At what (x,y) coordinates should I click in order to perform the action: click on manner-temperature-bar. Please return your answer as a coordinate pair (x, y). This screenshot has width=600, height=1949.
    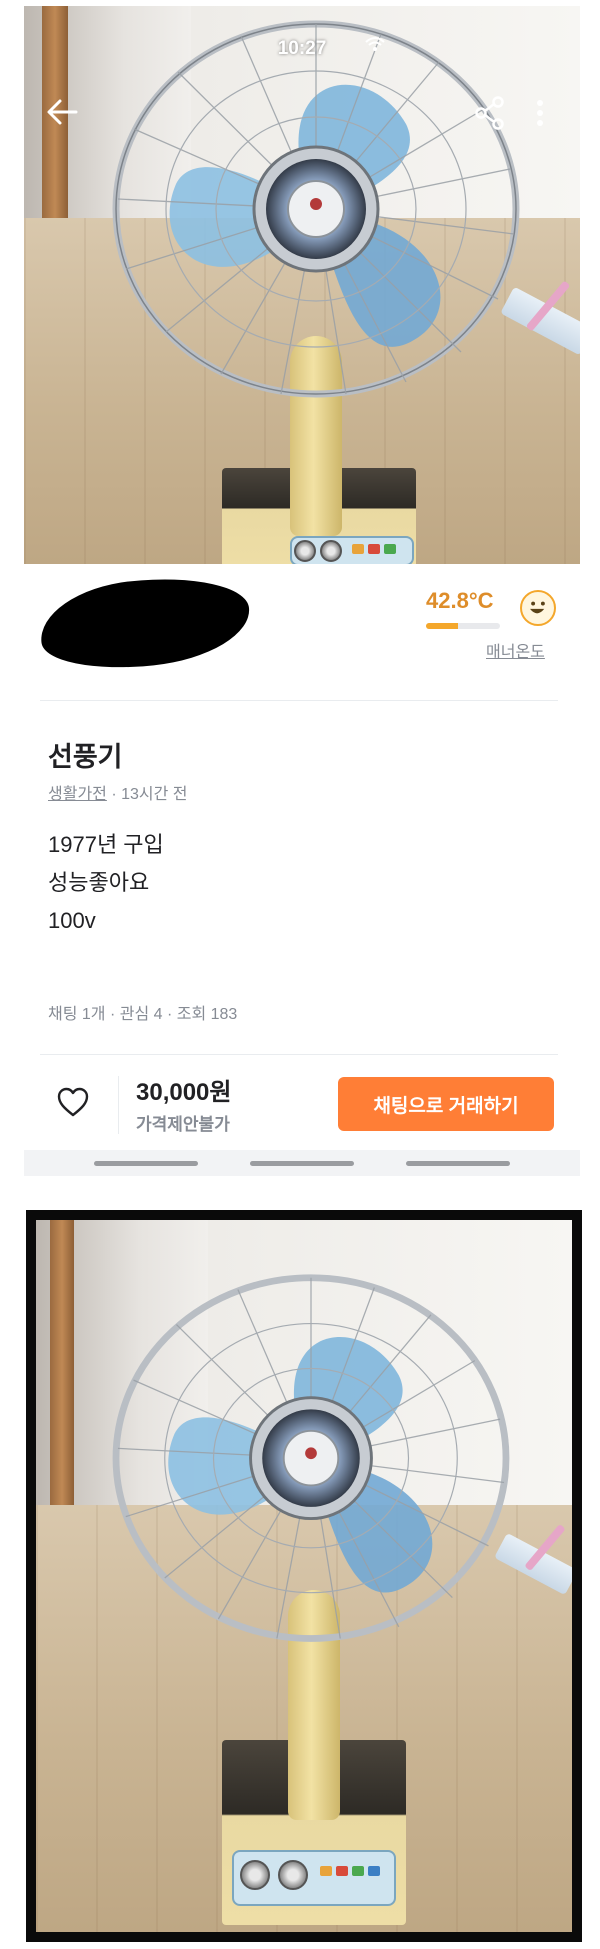
    Looking at the image, I should click on (463, 626).